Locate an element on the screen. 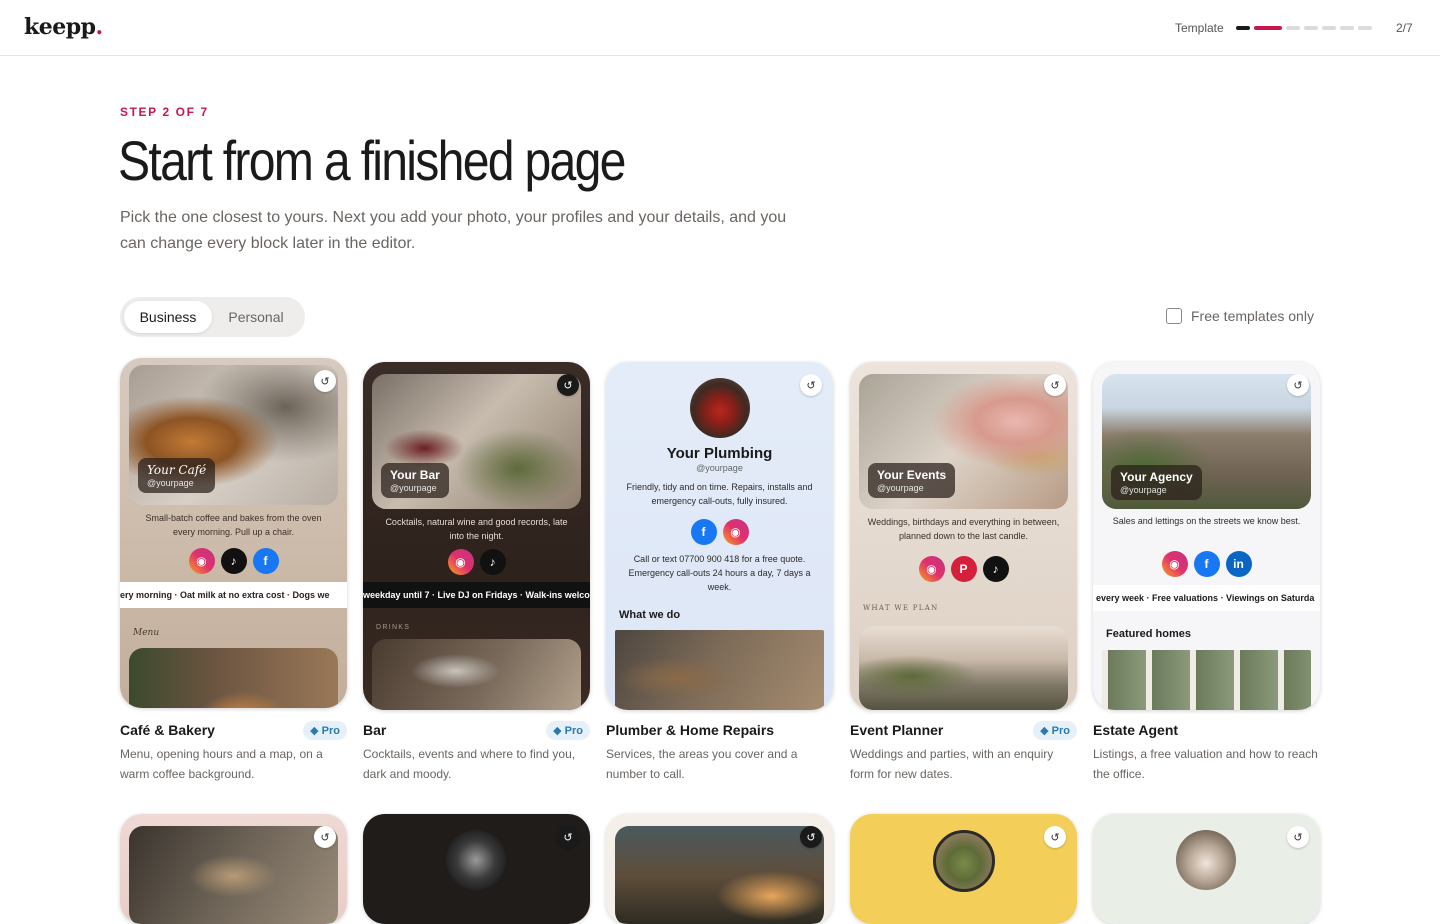 This screenshot has width=1440, height=924. social-links: f ◉ is located at coordinates (719, 532).